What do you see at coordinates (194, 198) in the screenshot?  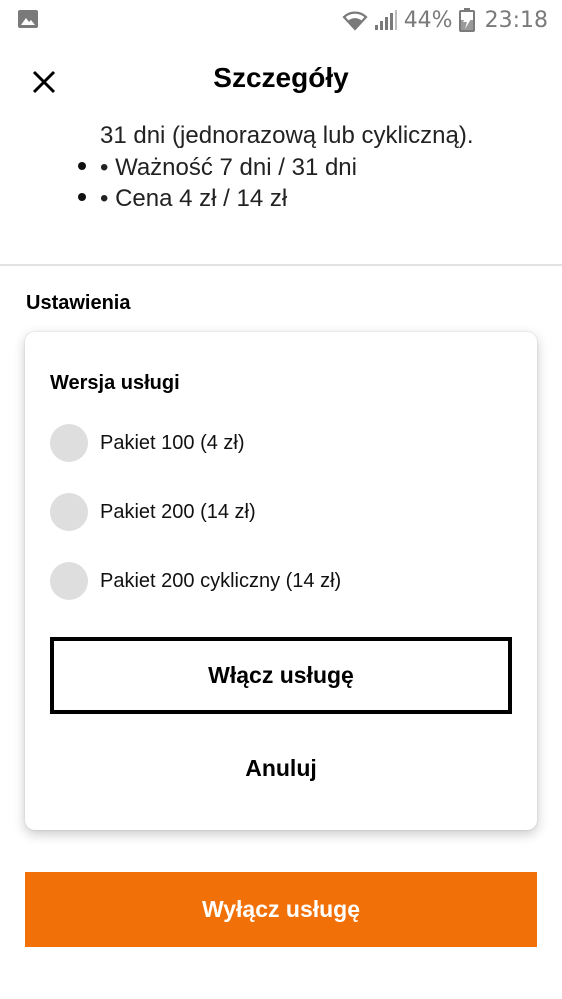 I see `list-item-text: • Cena 4 zł / 14 zł` at bounding box center [194, 198].